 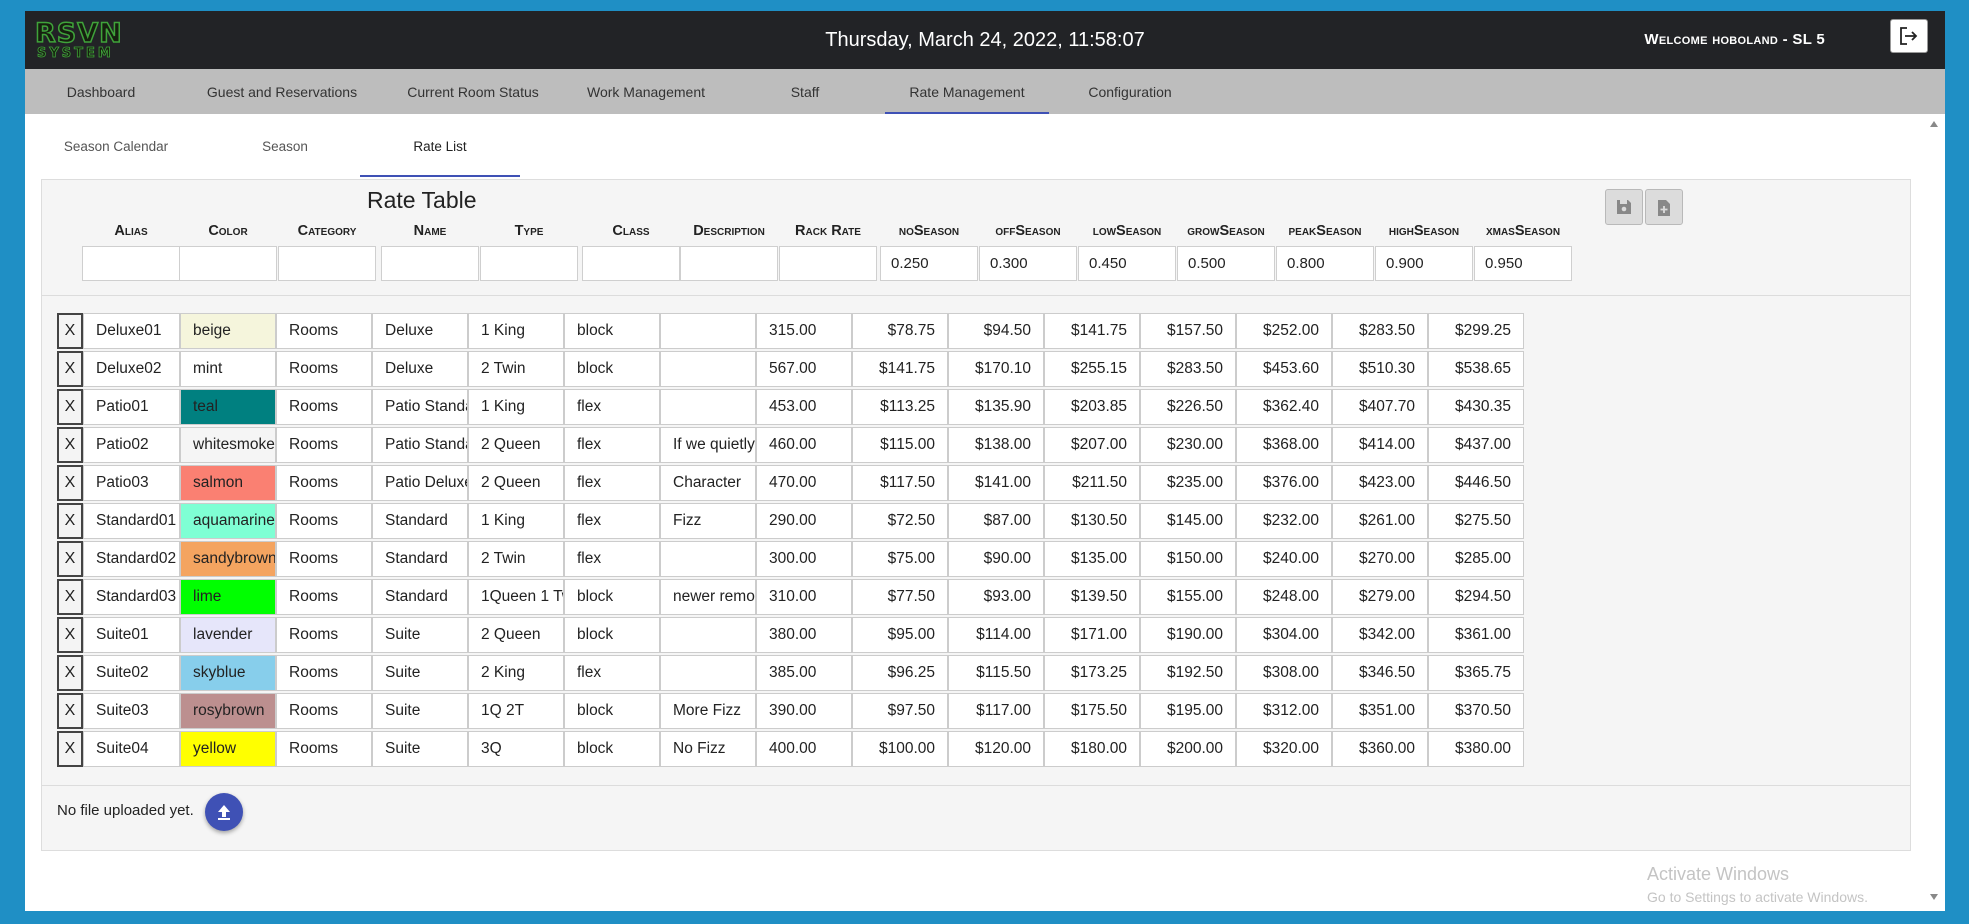 I want to click on cell-alias: Patio01, so click(x=131, y=407).